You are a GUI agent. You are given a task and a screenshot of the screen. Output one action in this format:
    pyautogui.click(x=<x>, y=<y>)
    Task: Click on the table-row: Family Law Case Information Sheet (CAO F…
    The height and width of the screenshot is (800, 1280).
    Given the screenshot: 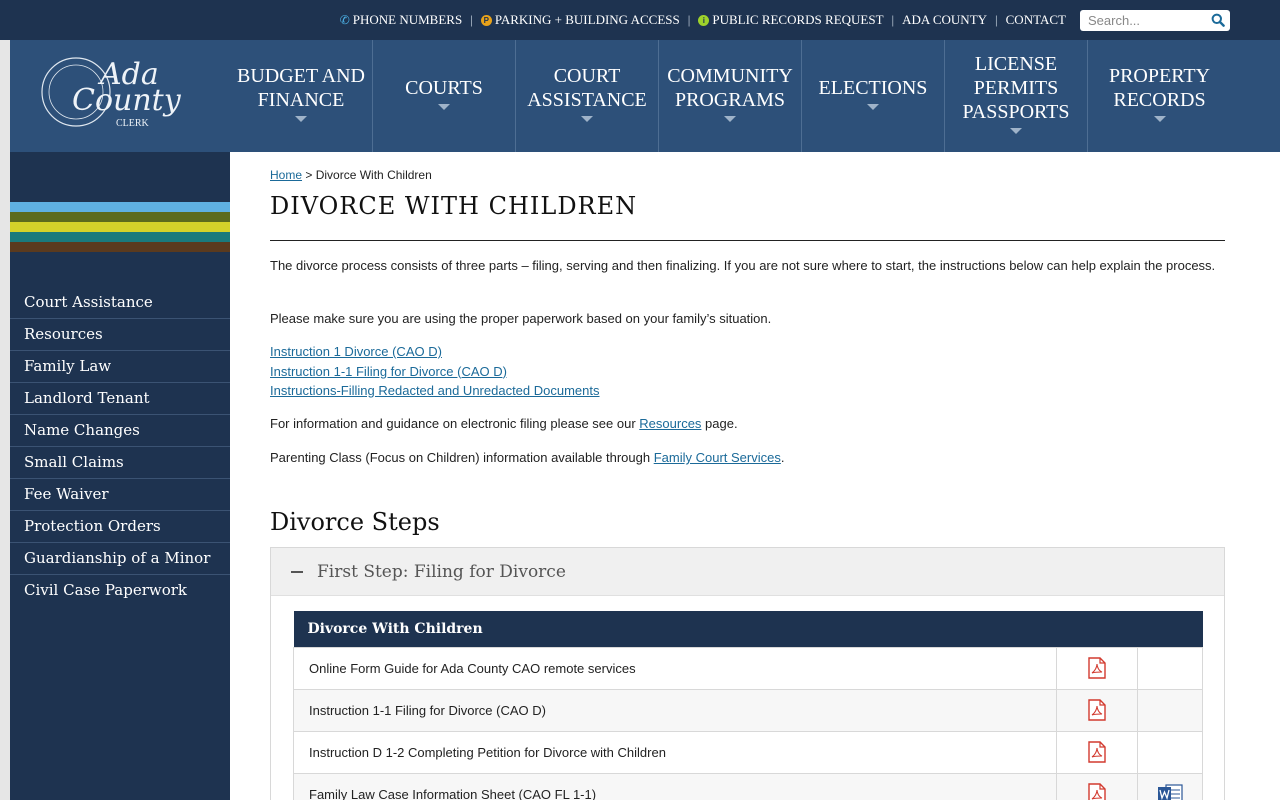 What is the action you would take?
    pyautogui.click(x=748, y=786)
    